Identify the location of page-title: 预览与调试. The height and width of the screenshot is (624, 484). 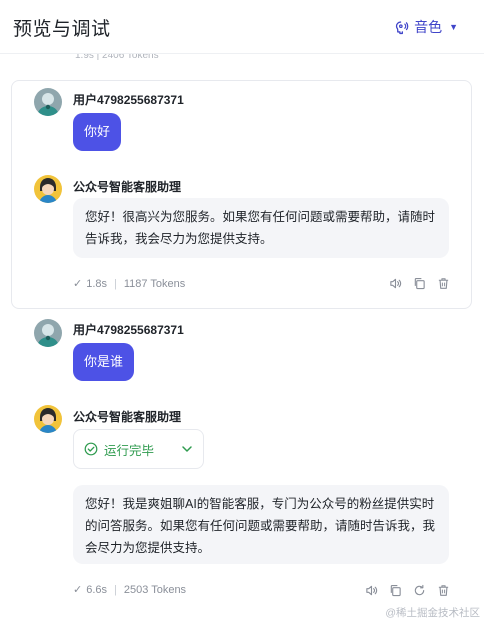
(62, 29).